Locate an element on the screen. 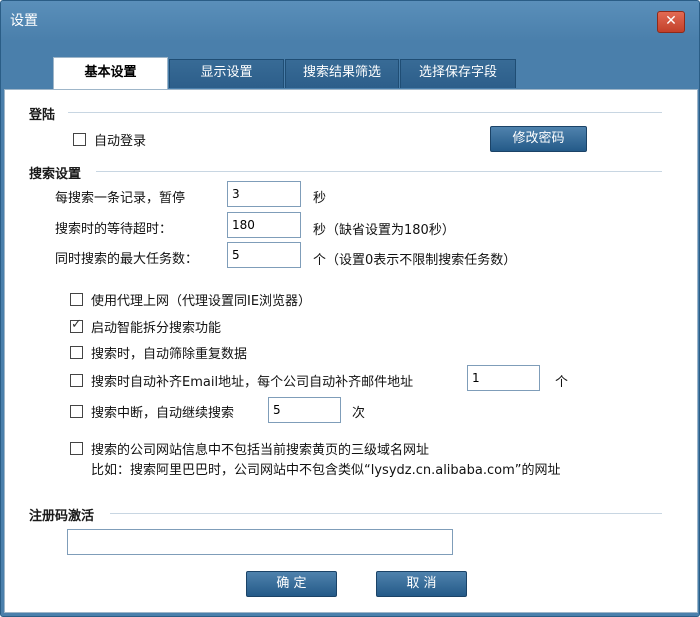 Image resolution: width=700 pixels, height=617 pixels. exclude-subdomain-checkbox is located at coordinates (76, 448).